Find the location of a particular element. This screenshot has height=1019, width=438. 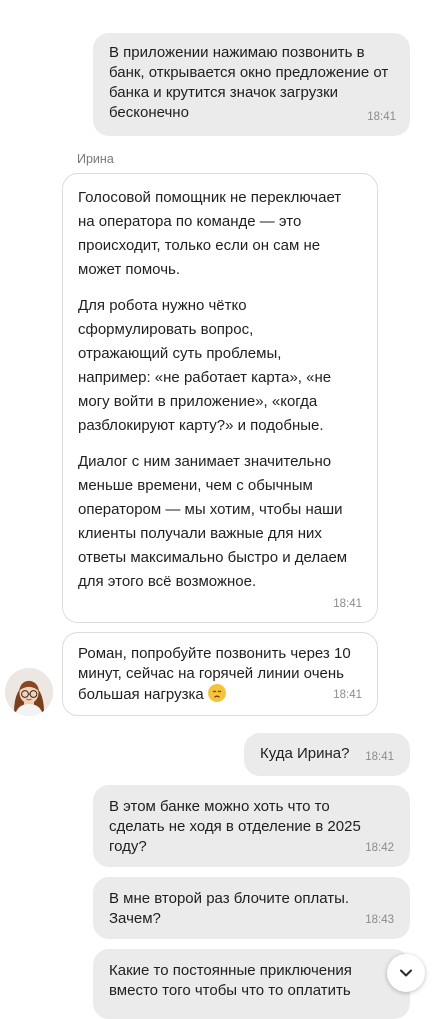

outgoing-message: Куда Ирина? 18:41 is located at coordinates (327, 754).